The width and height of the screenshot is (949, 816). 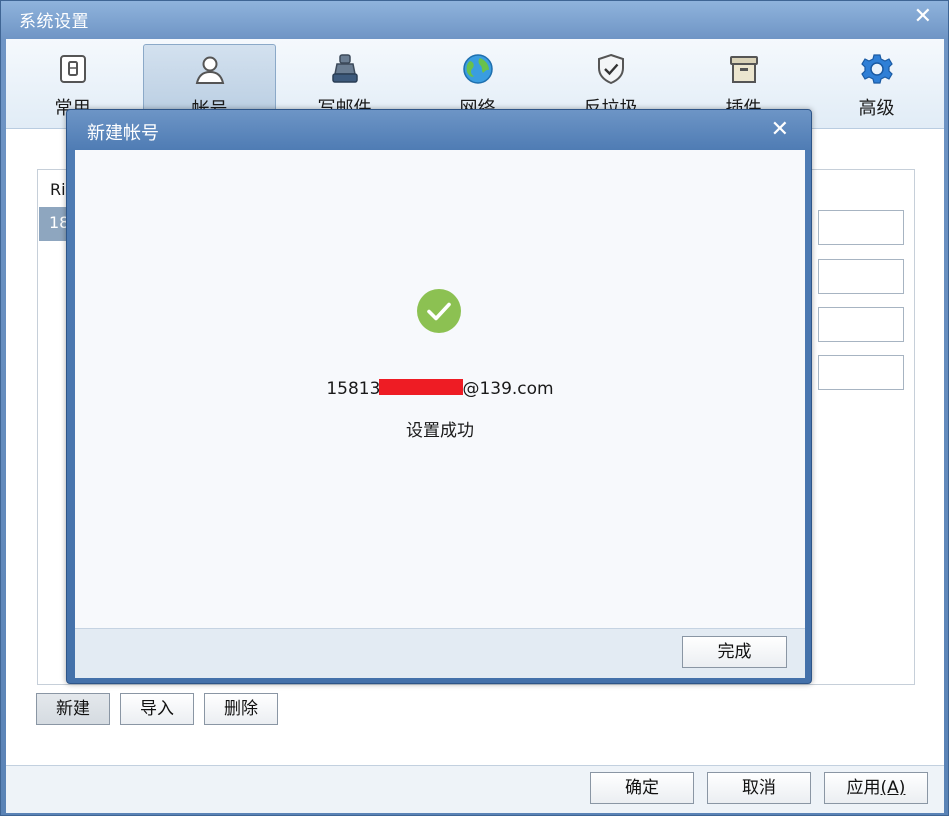 I want to click on email-prefix: 15813, so click(x=353, y=389).